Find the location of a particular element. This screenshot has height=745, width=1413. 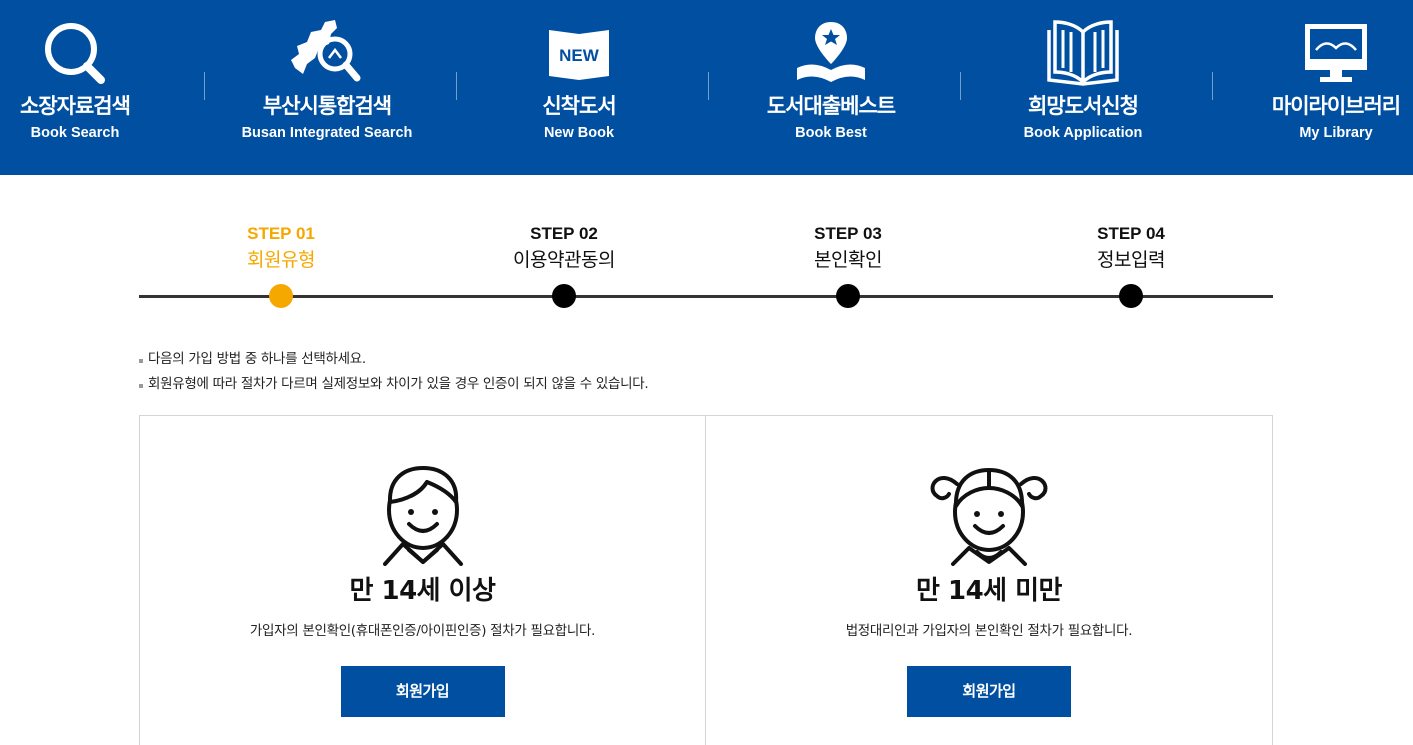

nav-label-en: Busan Integrated Search is located at coordinates (327, 133).